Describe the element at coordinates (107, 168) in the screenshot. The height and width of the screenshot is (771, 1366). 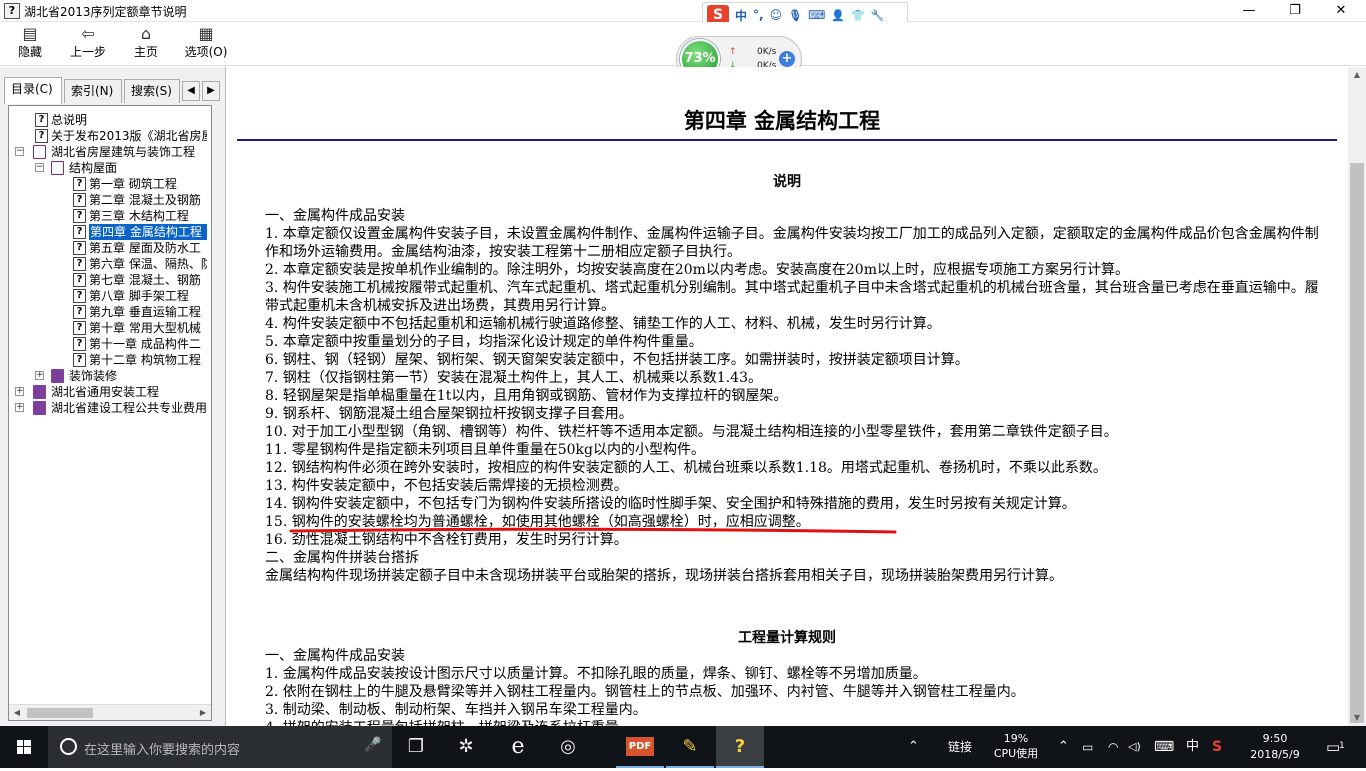
I see `tree-item-structure-roof: − 结构屋面` at that location.